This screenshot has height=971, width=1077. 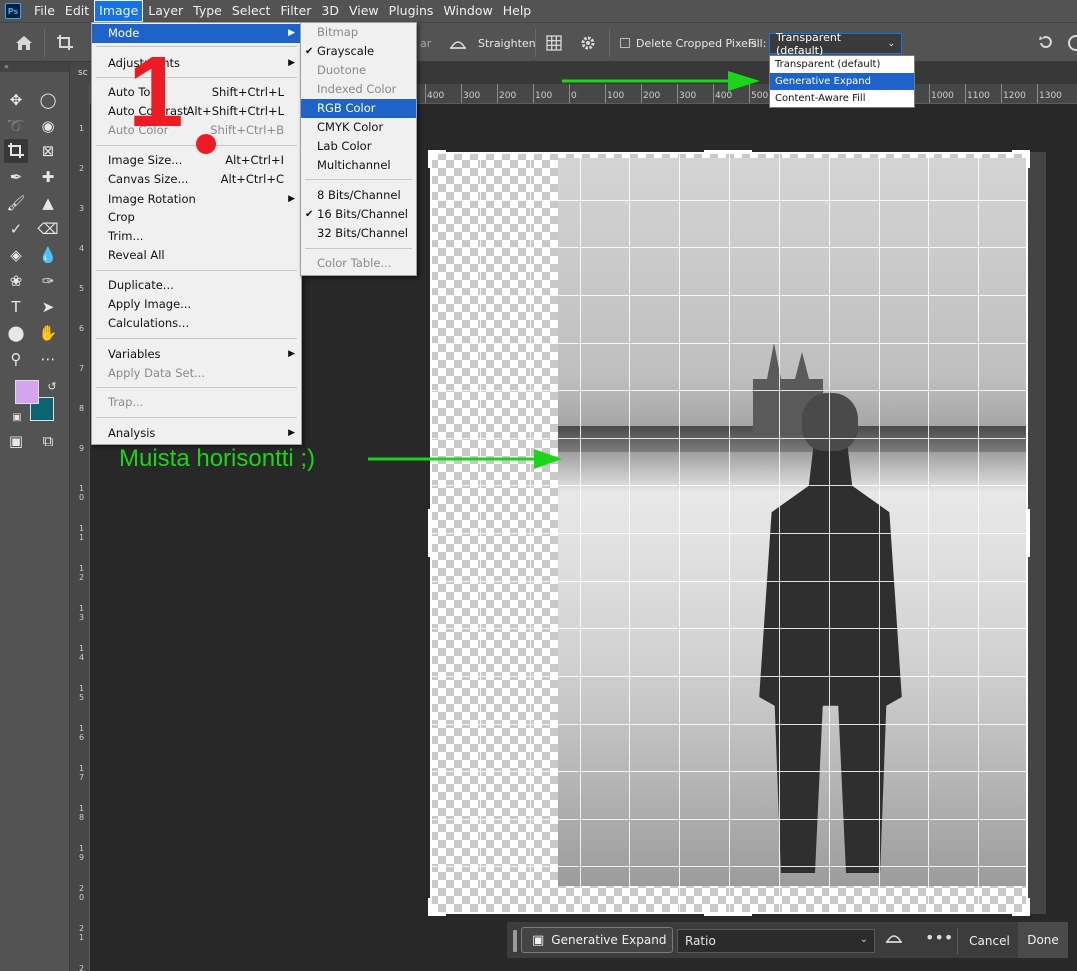 I want to click on image-menu-auto-contrast: Auto Contrast Alt+Shift+Ctrl+L, so click(x=196, y=111).